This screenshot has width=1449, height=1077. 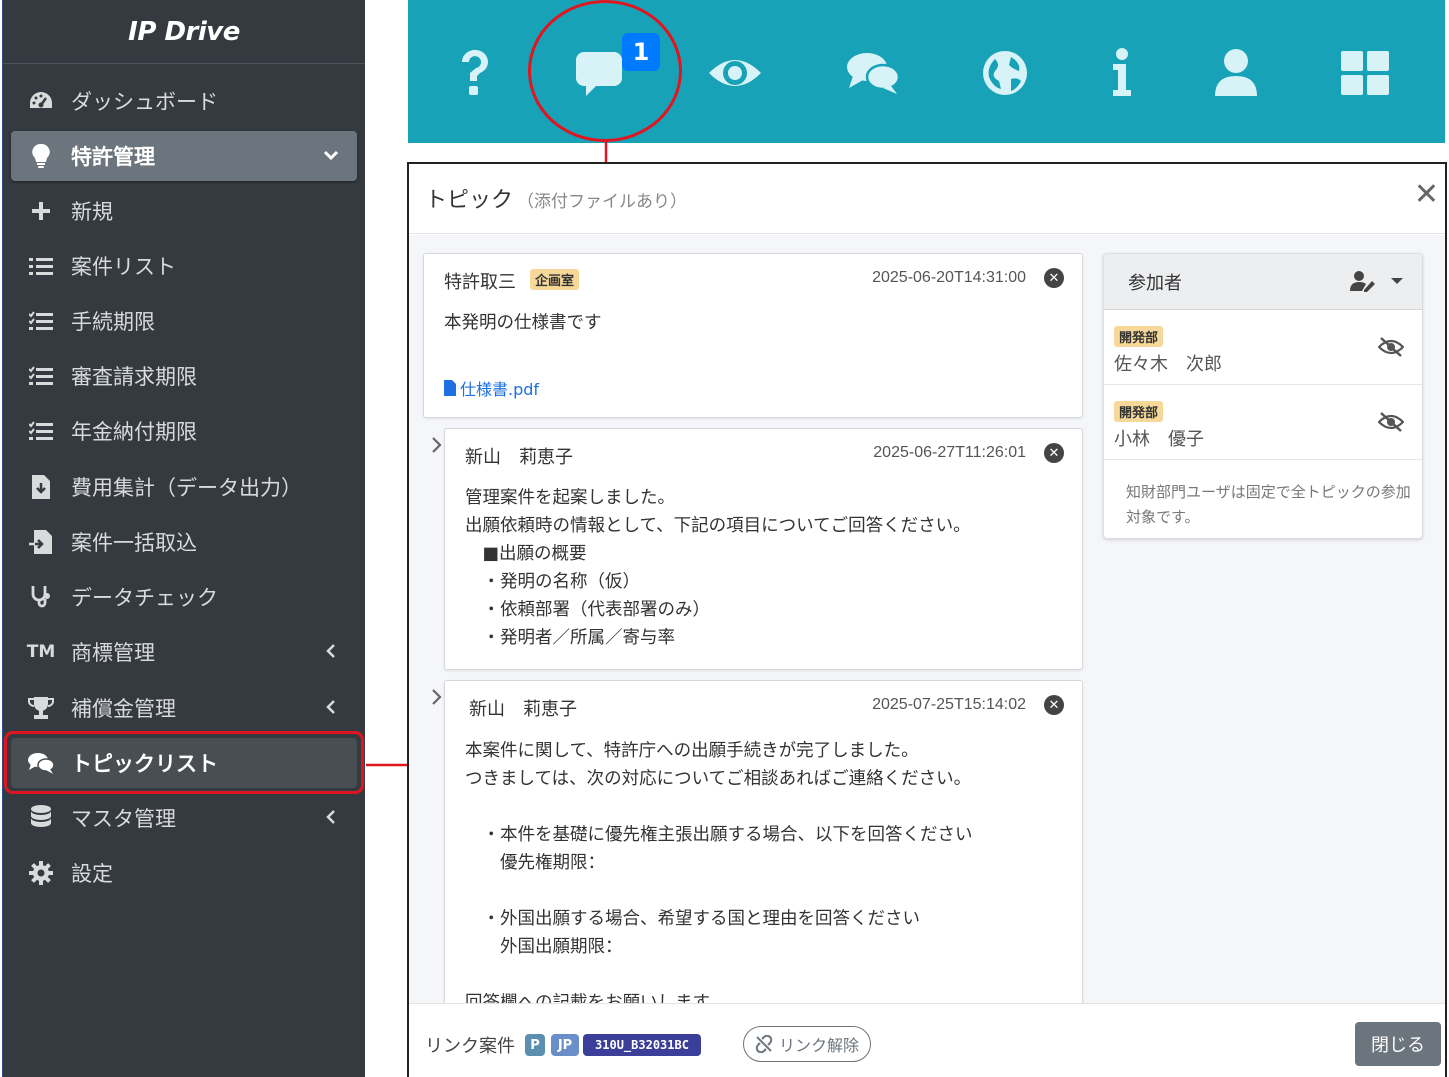 What do you see at coordinates (475, 73) in the screenshot?
I see `question-icon` at bounding box center [475, 73].